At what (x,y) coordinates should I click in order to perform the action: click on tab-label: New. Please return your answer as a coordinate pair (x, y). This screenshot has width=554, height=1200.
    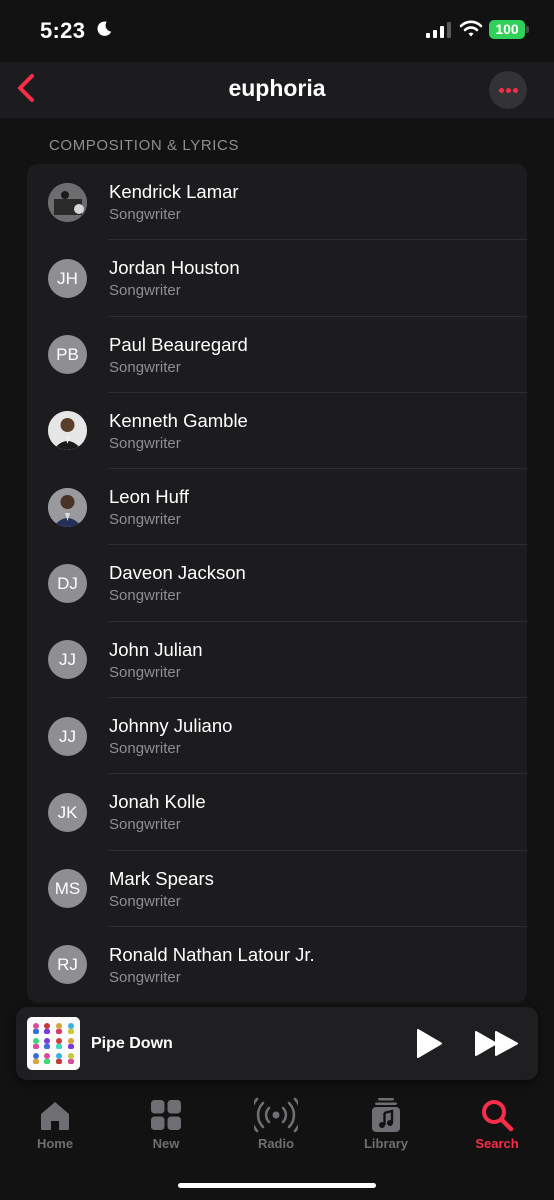
    Looking at the image, I should click on (166, 1143).